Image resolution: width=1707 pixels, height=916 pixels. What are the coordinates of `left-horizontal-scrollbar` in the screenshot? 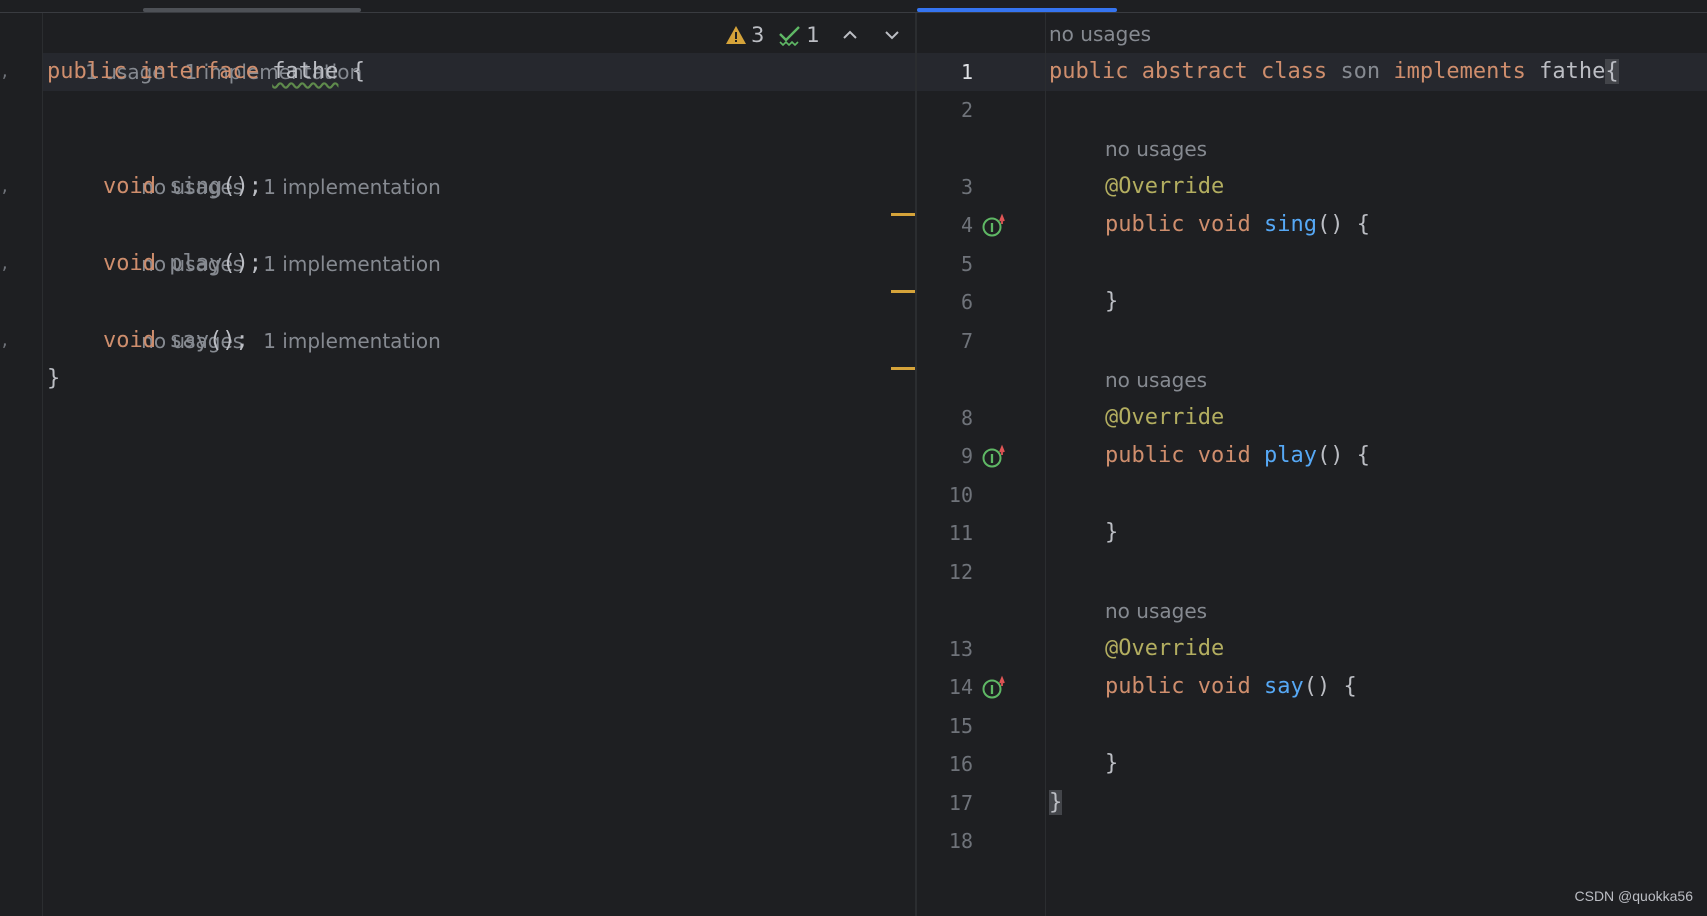 It's located at (252, 10).